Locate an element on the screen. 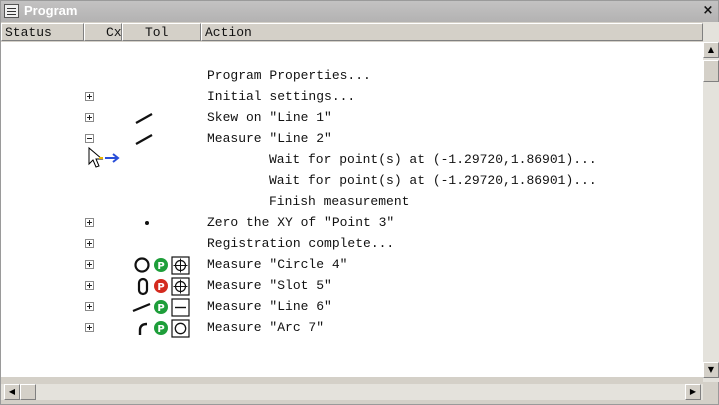 The height and width of the screenshot is (405, 719). action-text: Measure "Arc 7" is located at coordinates (266, 327).